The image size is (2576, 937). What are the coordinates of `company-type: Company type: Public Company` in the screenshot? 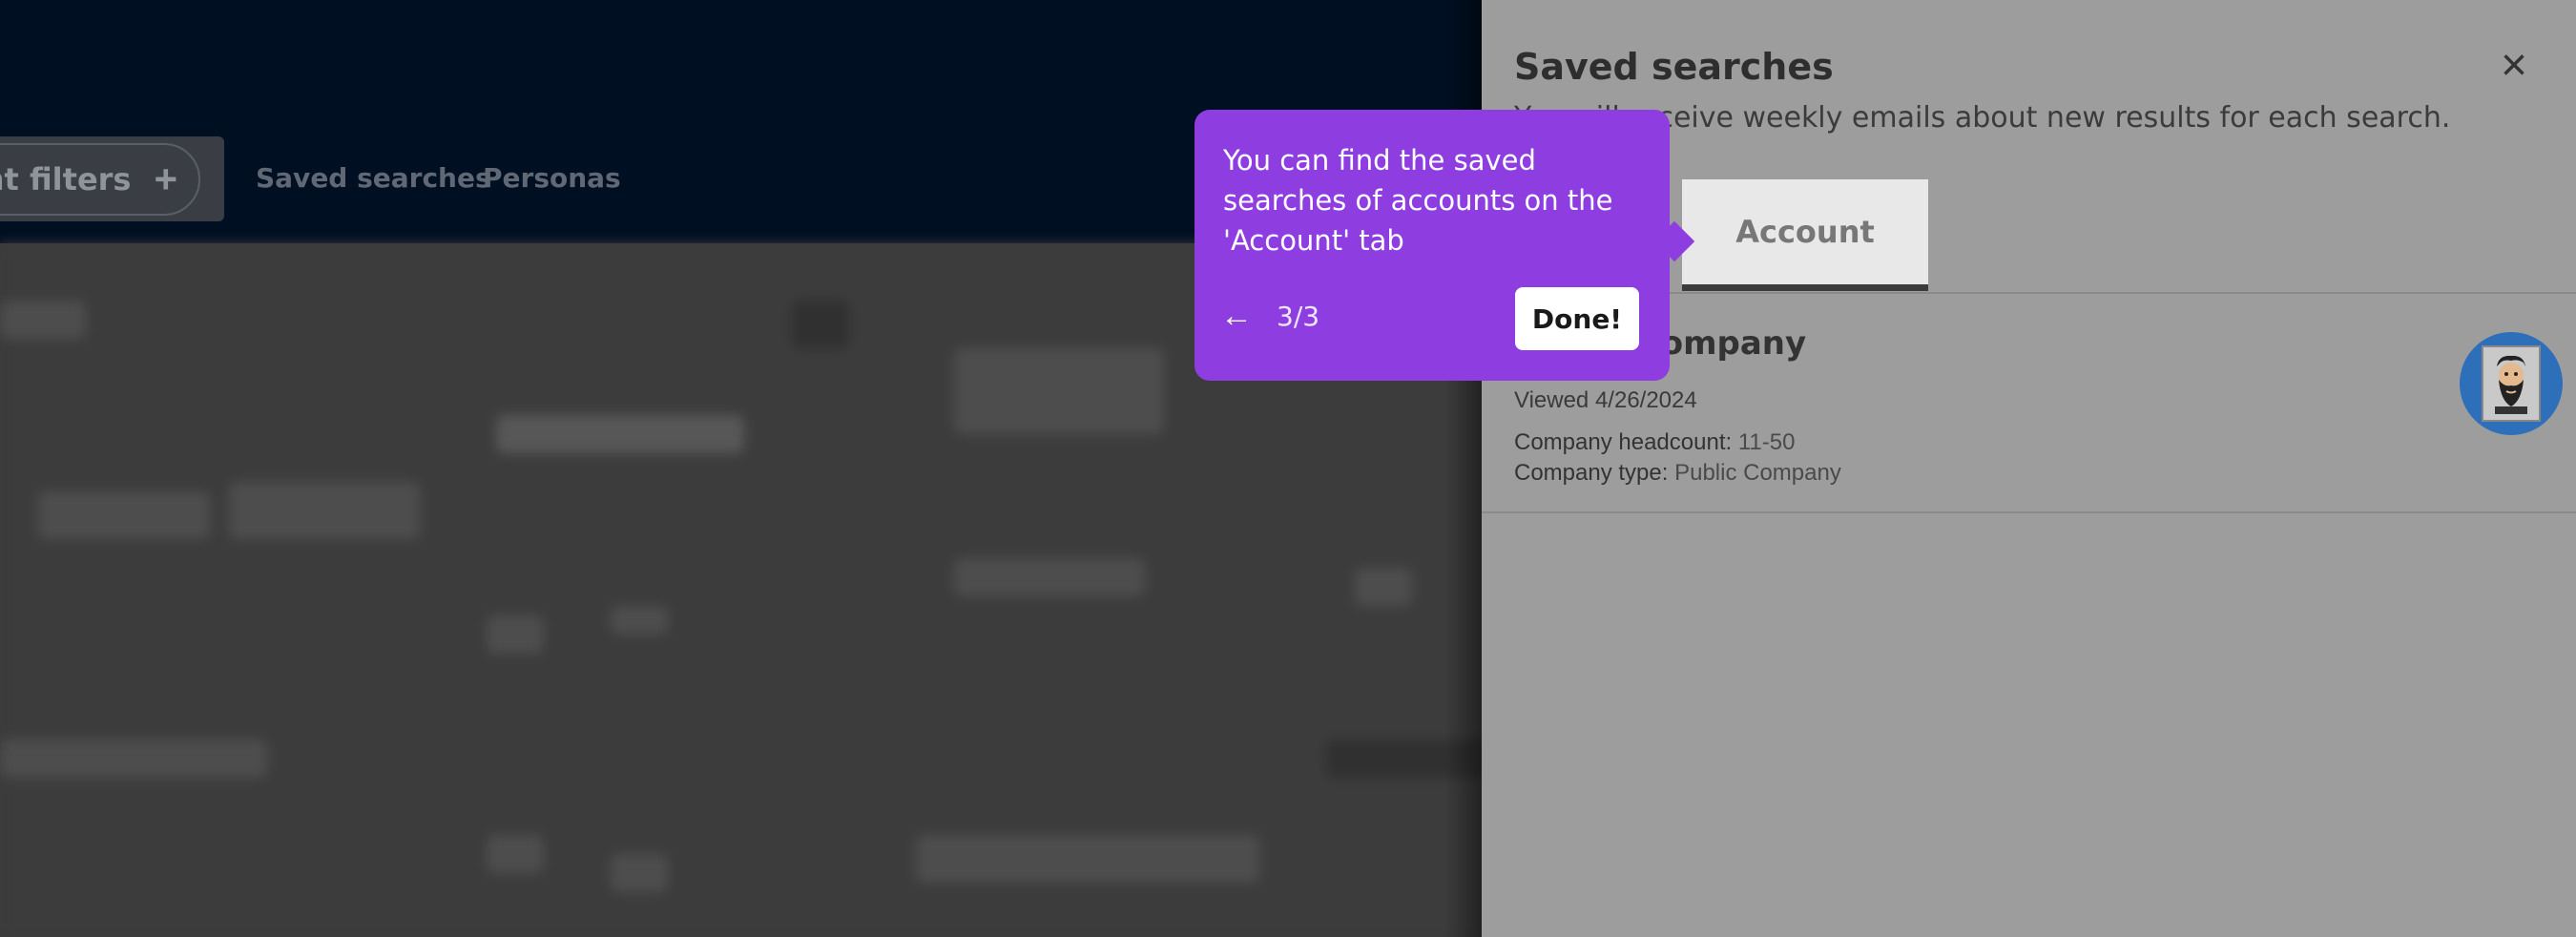 It's located at (1677, 473).